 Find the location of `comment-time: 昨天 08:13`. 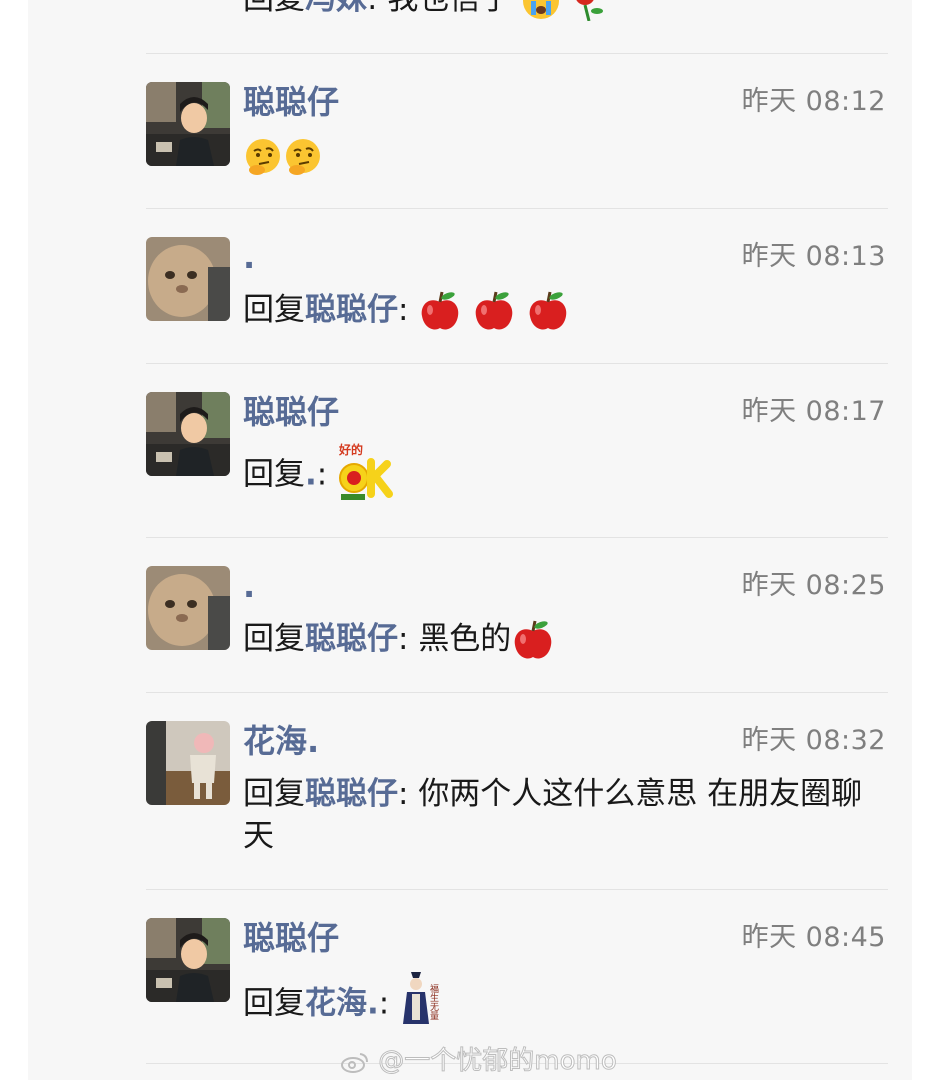

comment-time: 昨天 08:13 is located at coordinates (813, 256).